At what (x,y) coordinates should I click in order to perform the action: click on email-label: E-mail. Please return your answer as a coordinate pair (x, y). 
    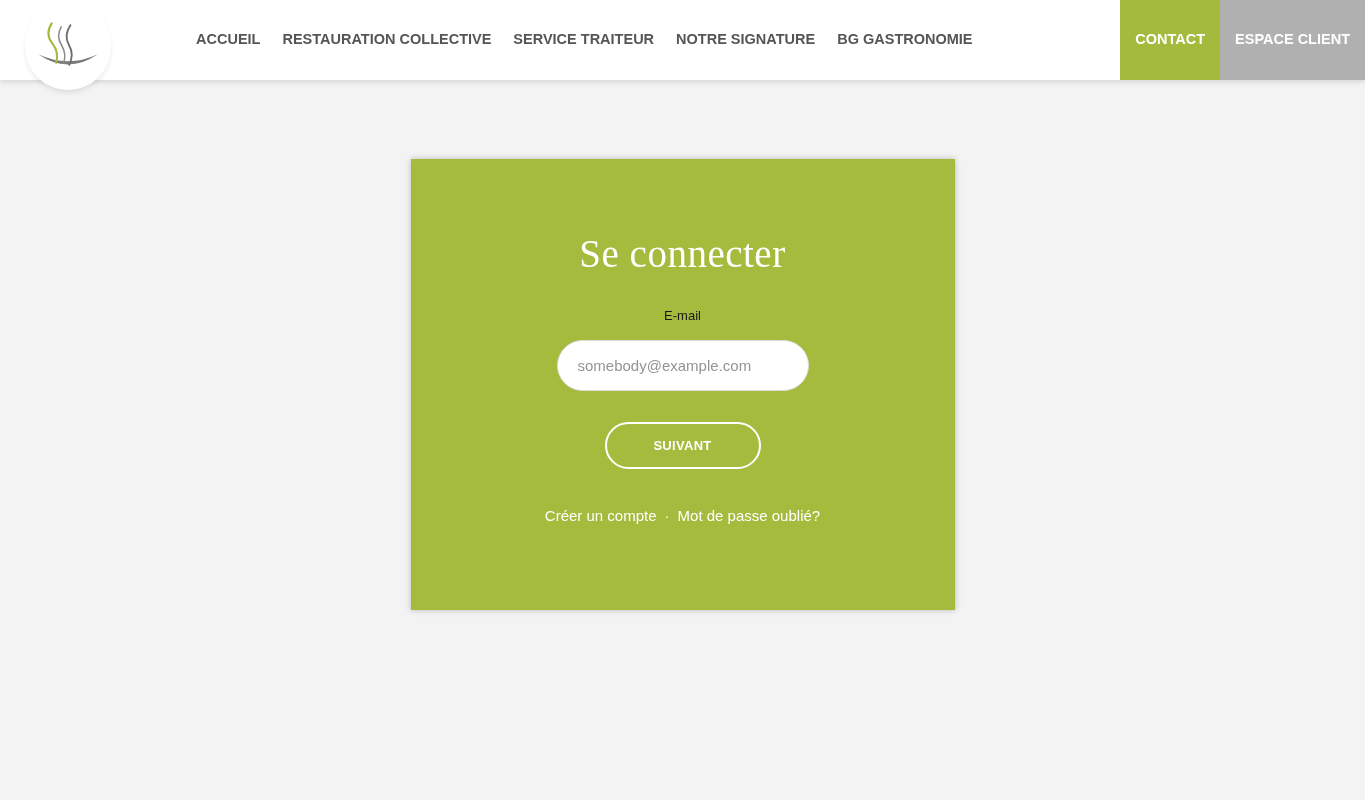
    Looking at the image, I should click on (682, 316).